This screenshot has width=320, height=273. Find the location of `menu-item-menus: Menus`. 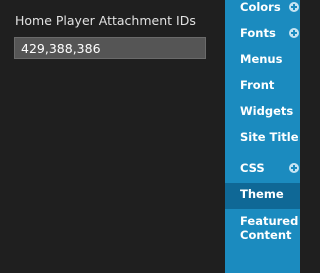

menu-item-menus: Menus is located at coordinates (262, 61).